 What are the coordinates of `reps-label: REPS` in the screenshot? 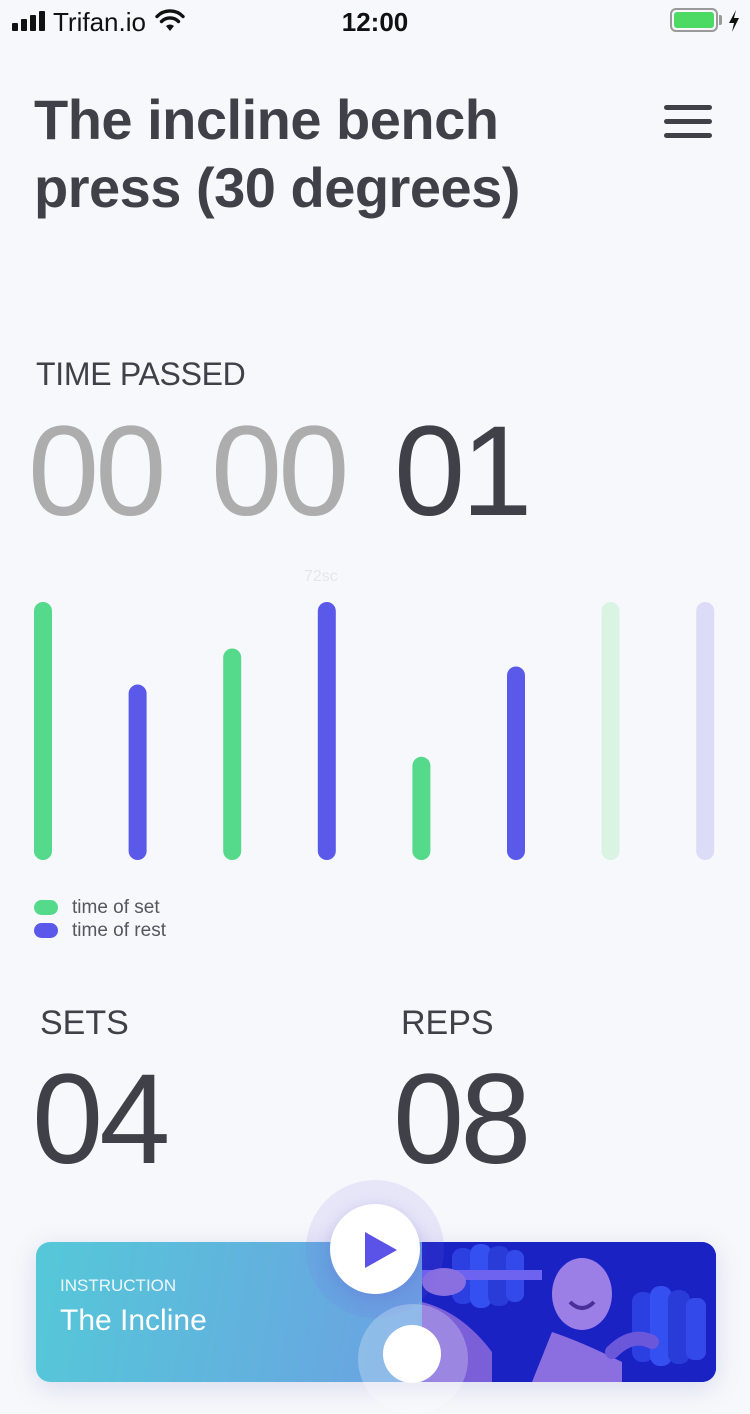 It's located at (447, 1023).